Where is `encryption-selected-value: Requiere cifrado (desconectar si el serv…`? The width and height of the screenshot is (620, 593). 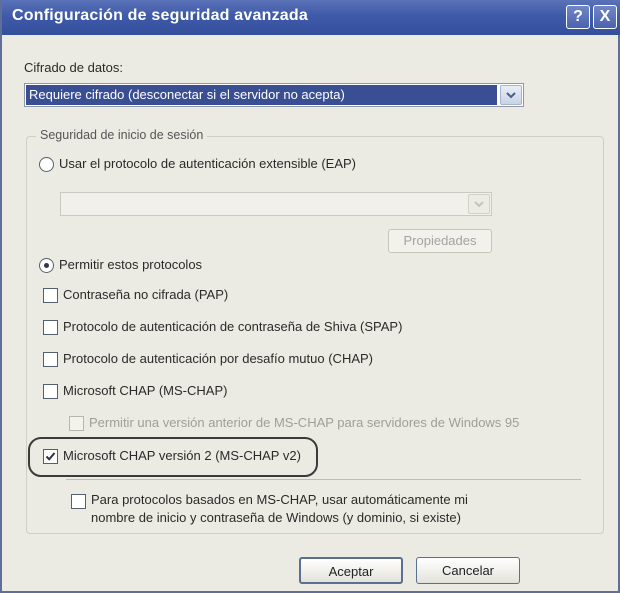
encryption-selected-value: Requiere cifrado (desconectar si el serv… is located at coordinates (261, 95).